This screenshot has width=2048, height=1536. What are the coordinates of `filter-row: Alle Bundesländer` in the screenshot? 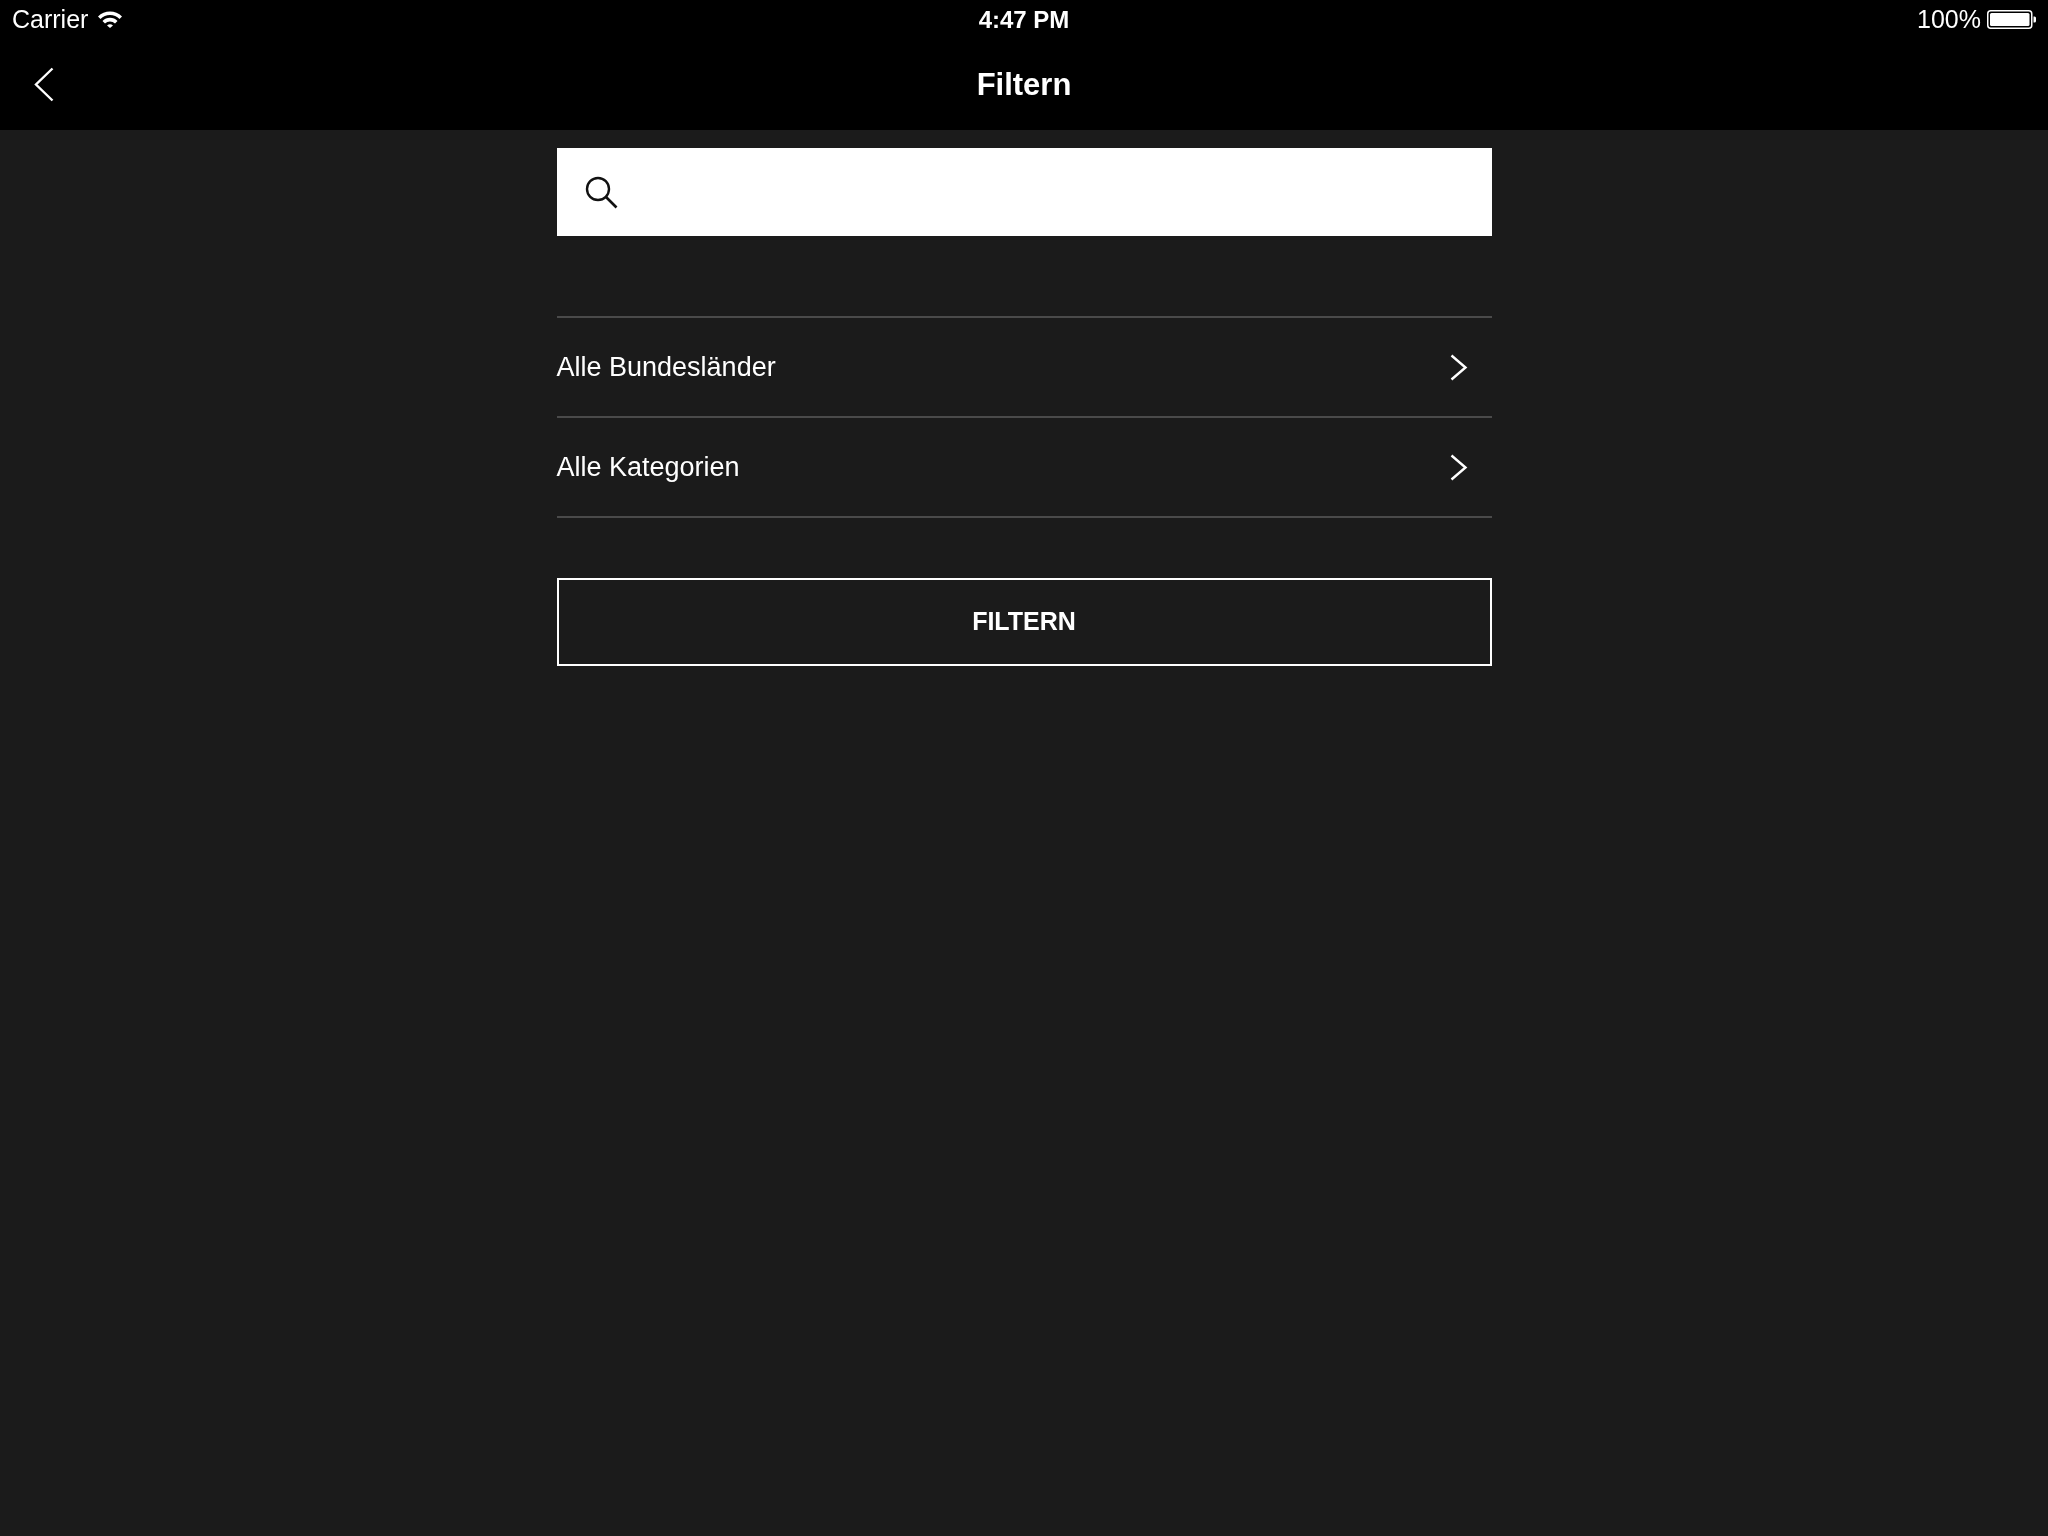 It's located at (1024, 368).